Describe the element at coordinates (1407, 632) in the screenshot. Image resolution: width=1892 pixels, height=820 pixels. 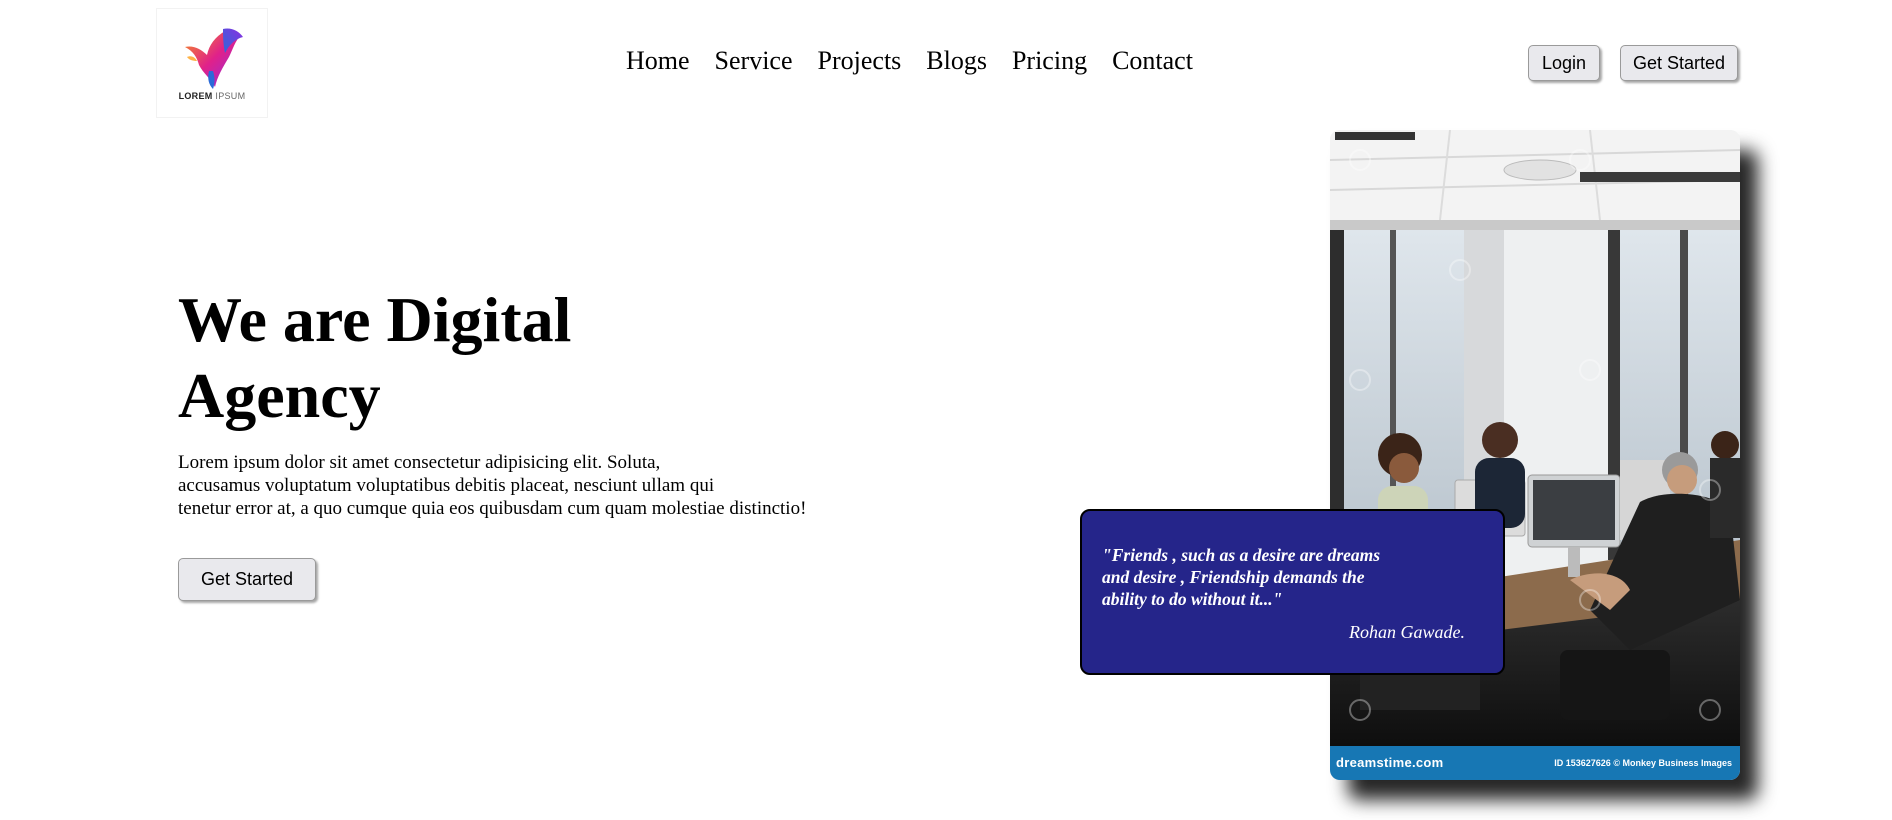
I see `quote-author: Rohan Gawade.` at that location.